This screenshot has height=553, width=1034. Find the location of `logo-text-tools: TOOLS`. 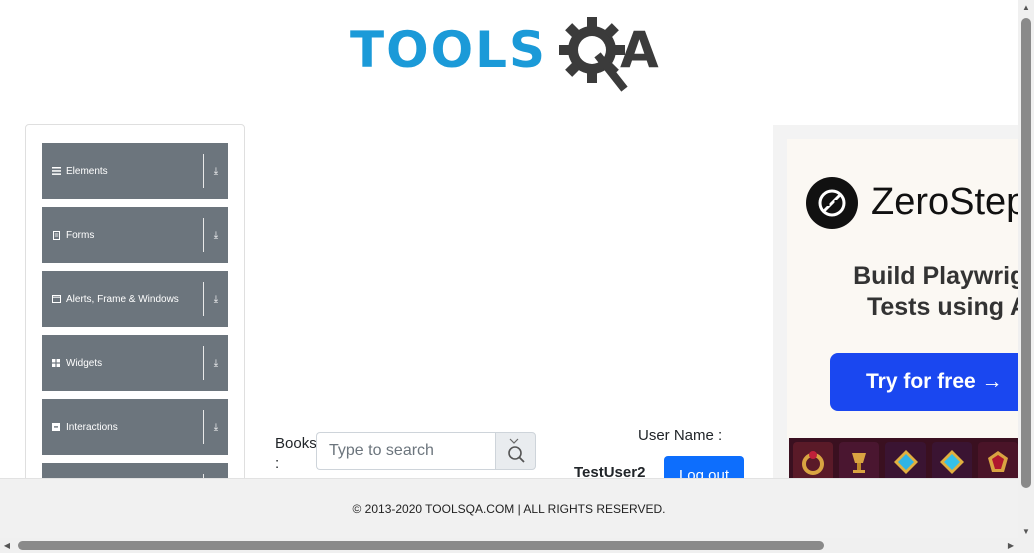

logo-text-tools: TOOLS is located at coordinates (448, 50).